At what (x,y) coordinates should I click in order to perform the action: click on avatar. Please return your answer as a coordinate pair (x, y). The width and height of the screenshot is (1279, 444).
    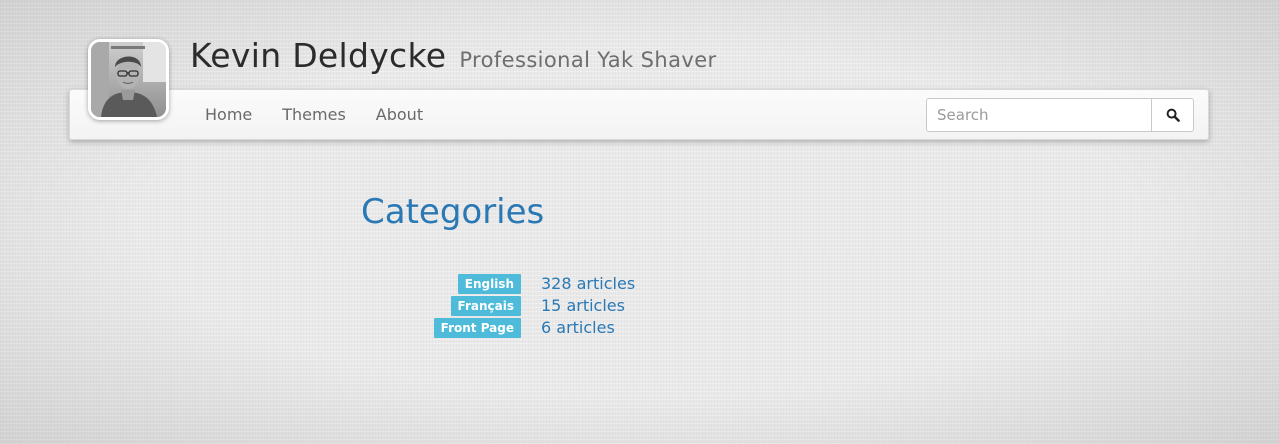
    Looking at the image, I should click on (128, 79).